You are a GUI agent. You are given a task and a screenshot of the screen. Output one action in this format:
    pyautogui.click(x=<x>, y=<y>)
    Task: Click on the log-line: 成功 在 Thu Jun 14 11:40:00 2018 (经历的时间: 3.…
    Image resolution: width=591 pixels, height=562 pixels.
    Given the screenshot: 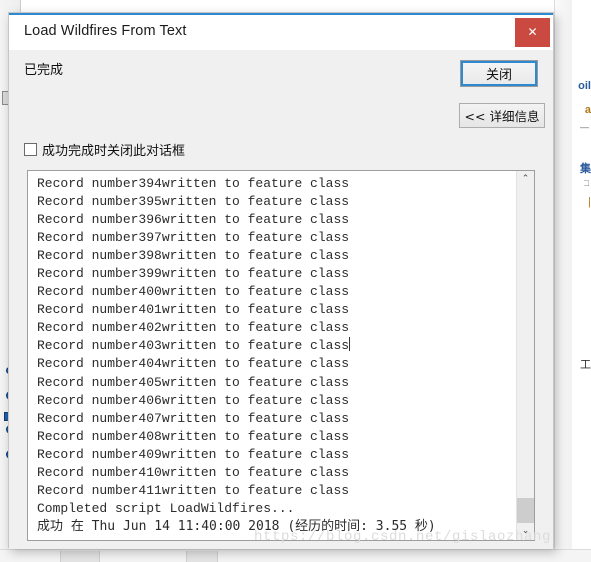 What is the action you would take?
    pyautogui.click(x=236, y=526)
    